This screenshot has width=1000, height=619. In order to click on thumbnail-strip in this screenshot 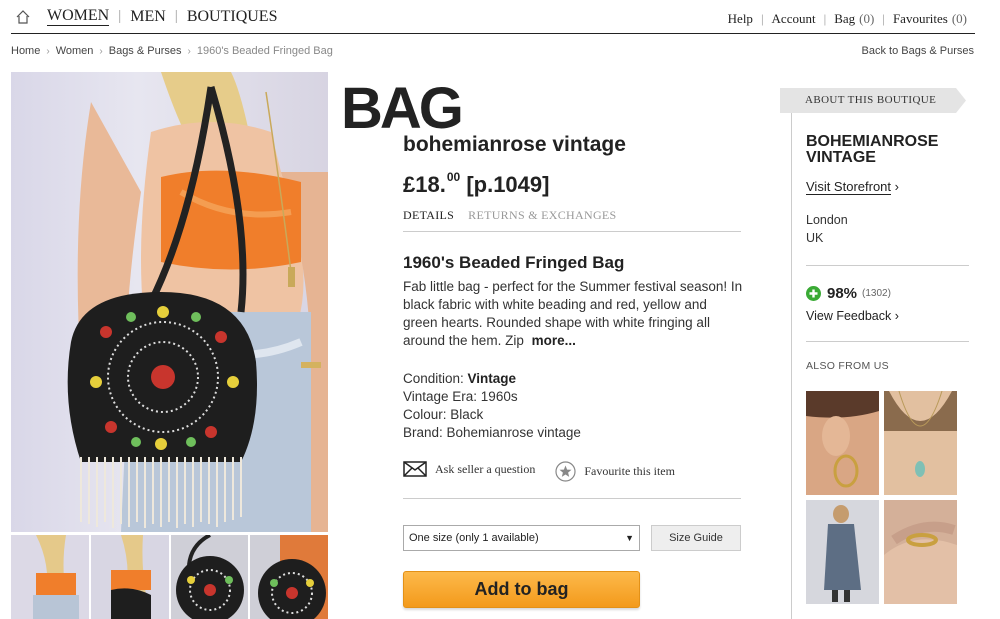, I will do `click(169, 577)`.